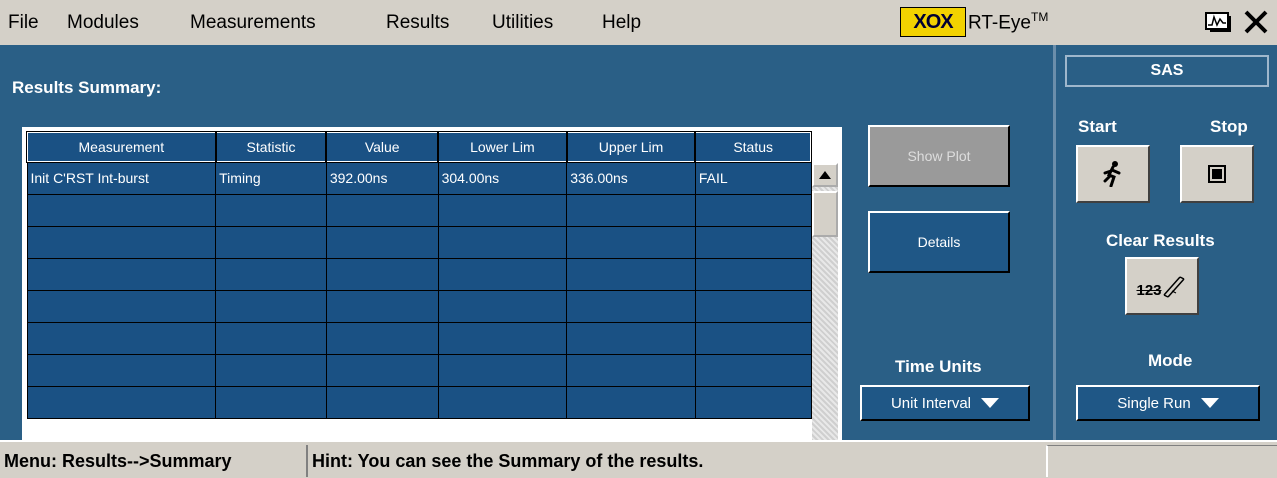 The image size is (1277, 478). Describe the element at coordinates (87, 87) in the screenshot. I see `page-title: Results Summary:` at that location.